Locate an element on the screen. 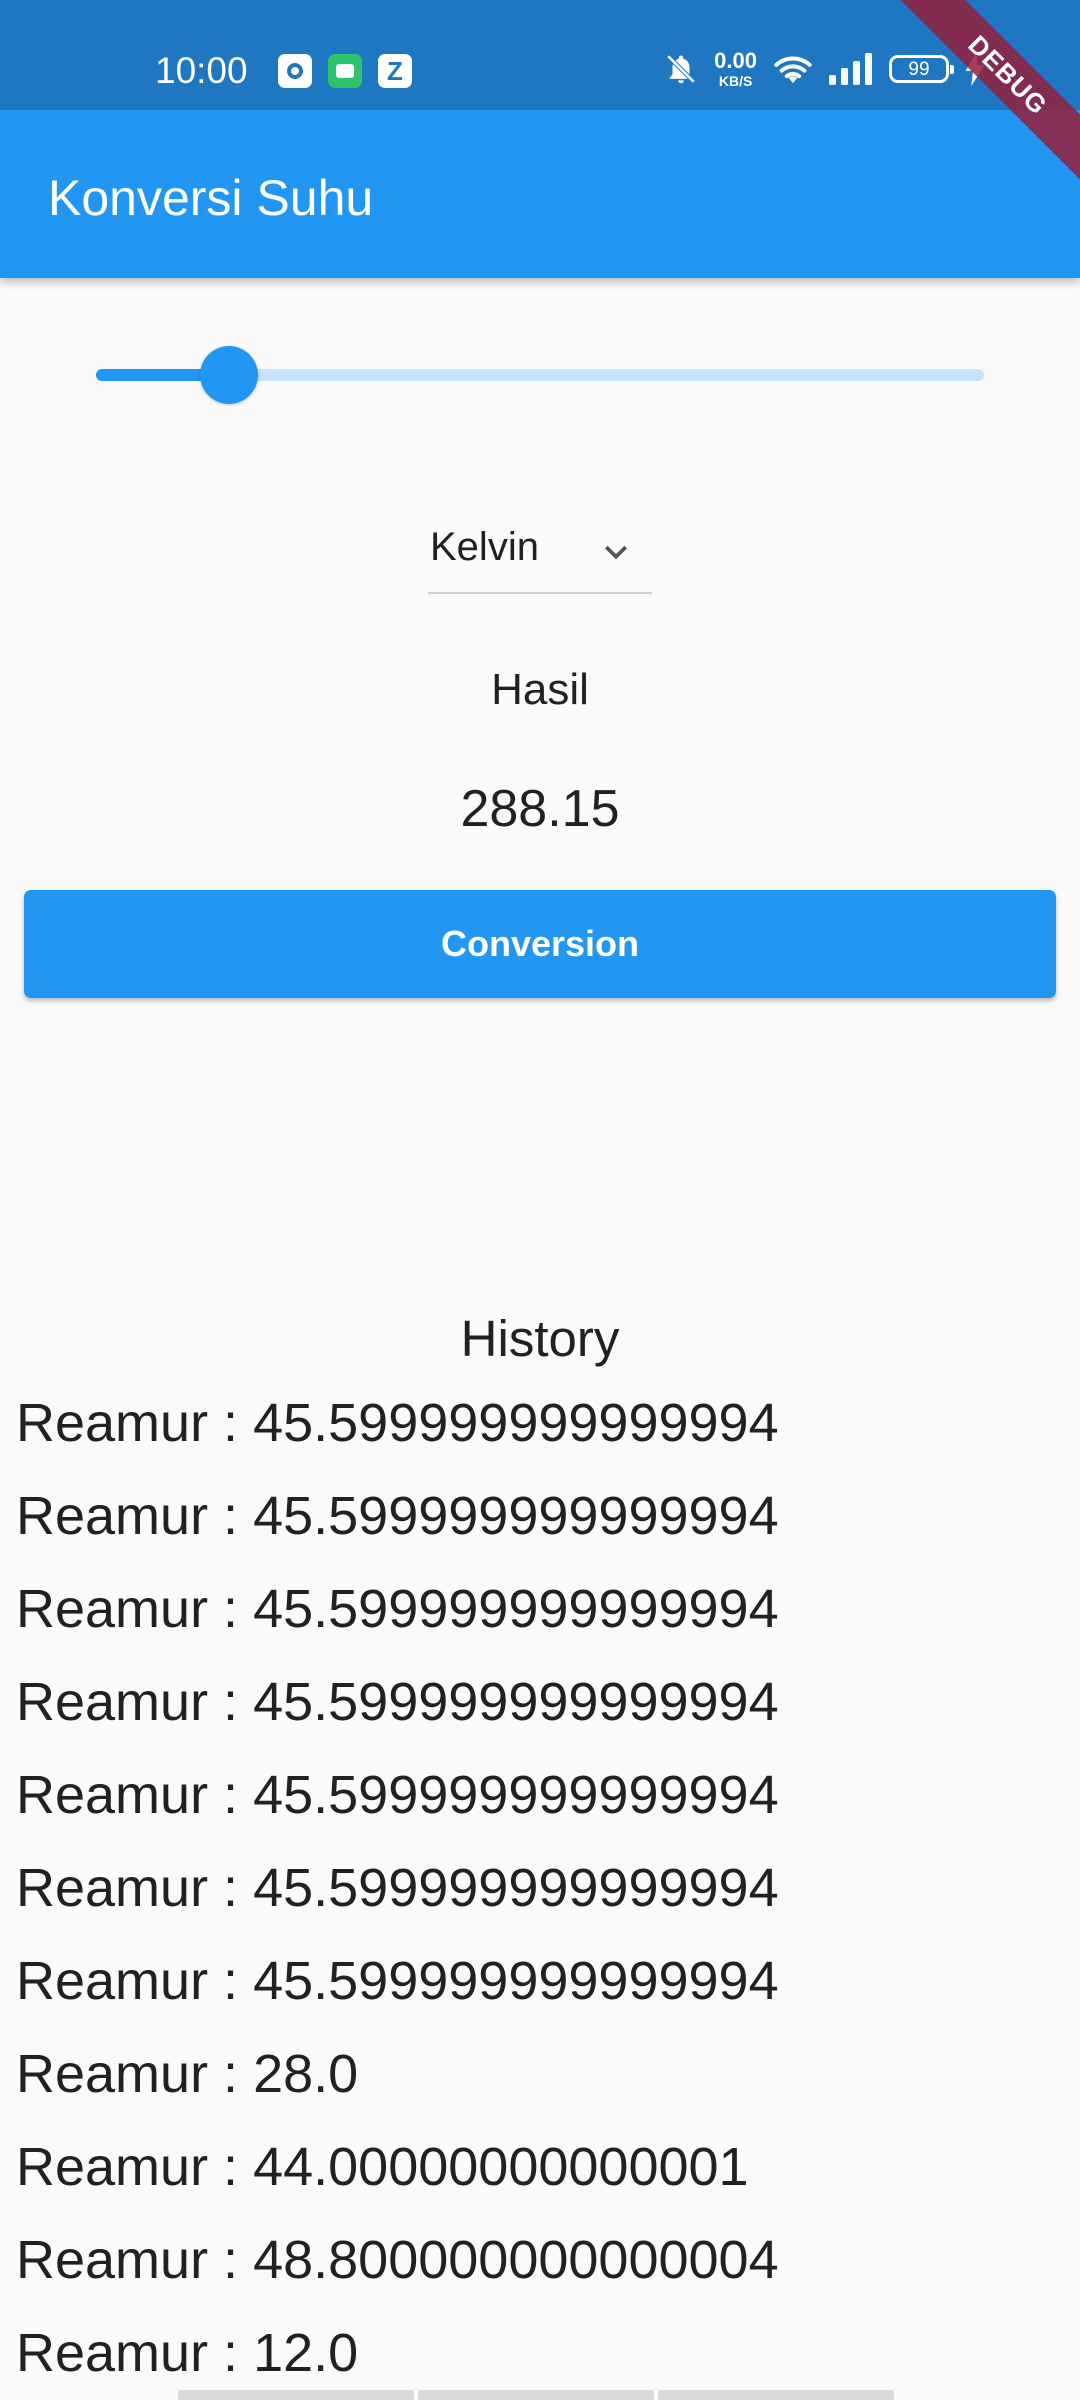 This screenshot has width=1080, height=2400. history-item: Reamur : 12.0 is located at coordinates (187, 2353).